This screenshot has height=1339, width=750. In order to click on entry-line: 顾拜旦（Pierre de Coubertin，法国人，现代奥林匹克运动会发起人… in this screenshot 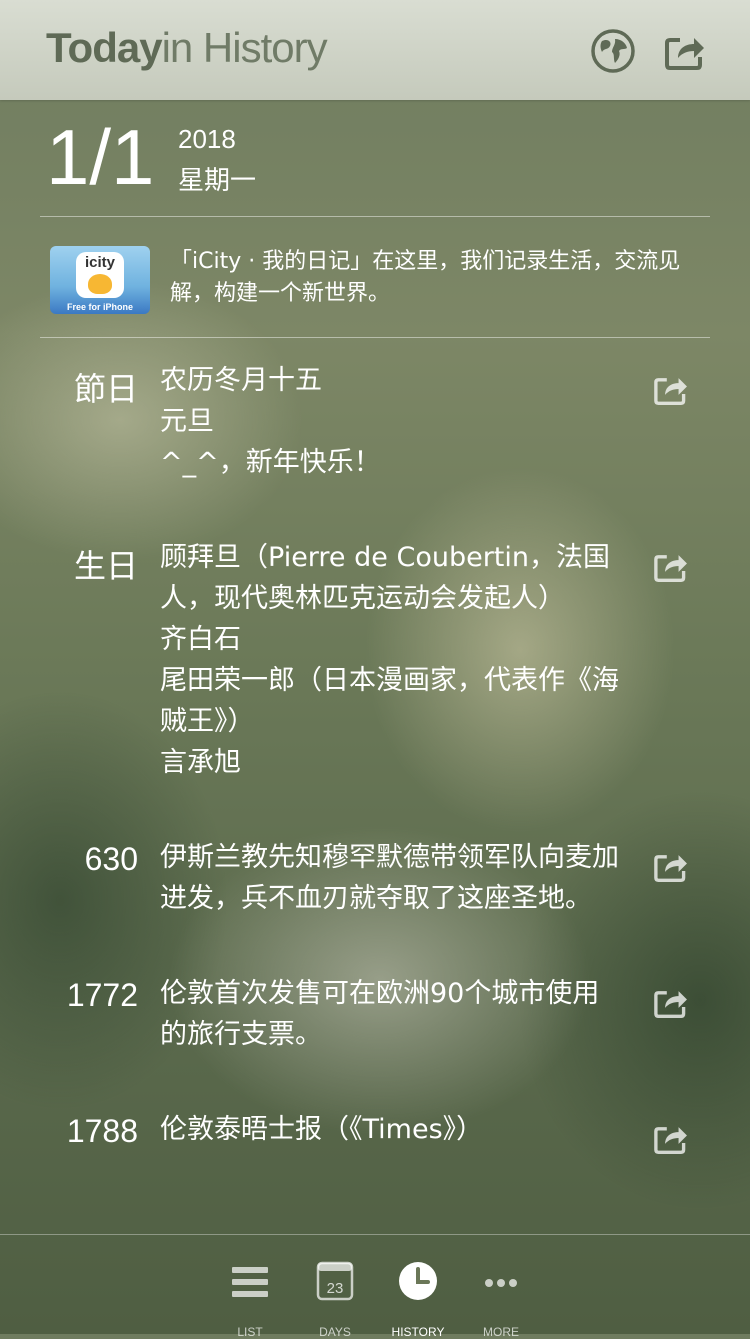, I will do `click(385, 578)`.